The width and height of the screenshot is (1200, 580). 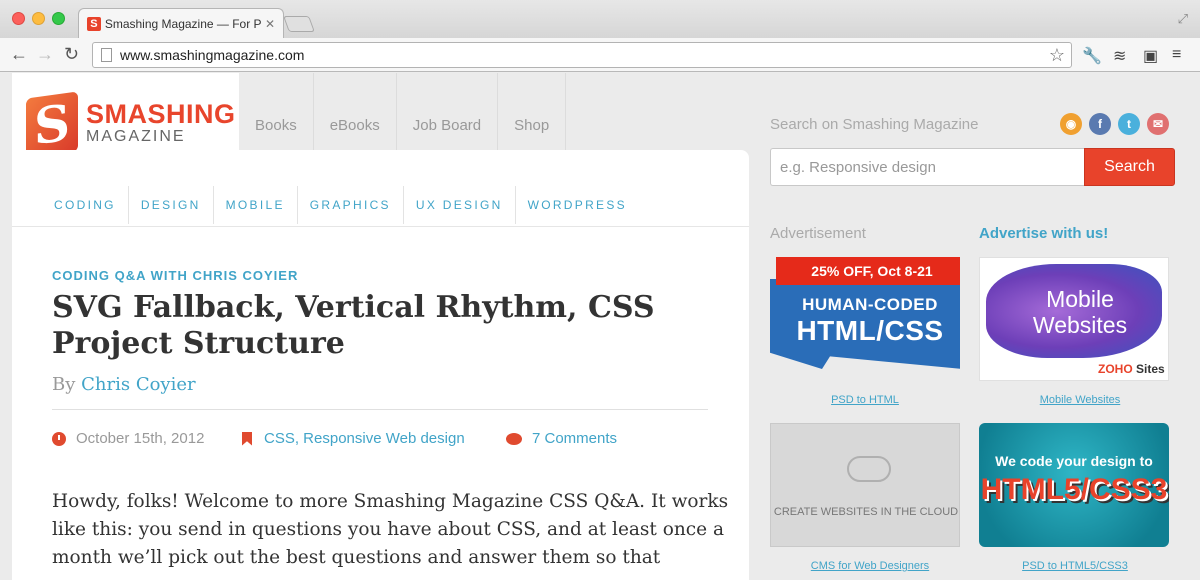 What do you see at coordinates (818, 233) in the screenshot?
I see `advertisement-label: Advertisement` at bounding box center [818, 233].